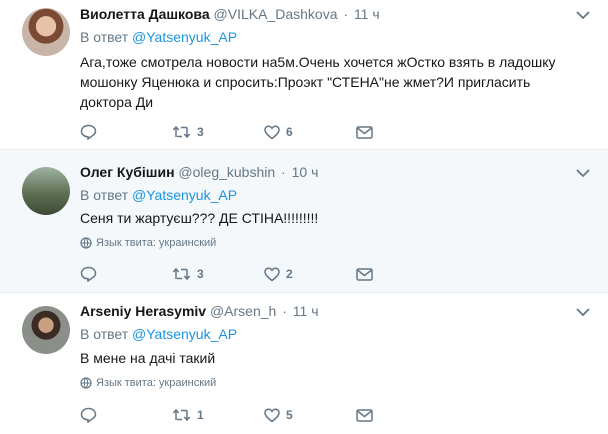 Image resolution: width=608 pixels, height=434 pixels. Describe the element at coordinates (289, 132) in the screenshot. I see `like-count: 6` at that location.